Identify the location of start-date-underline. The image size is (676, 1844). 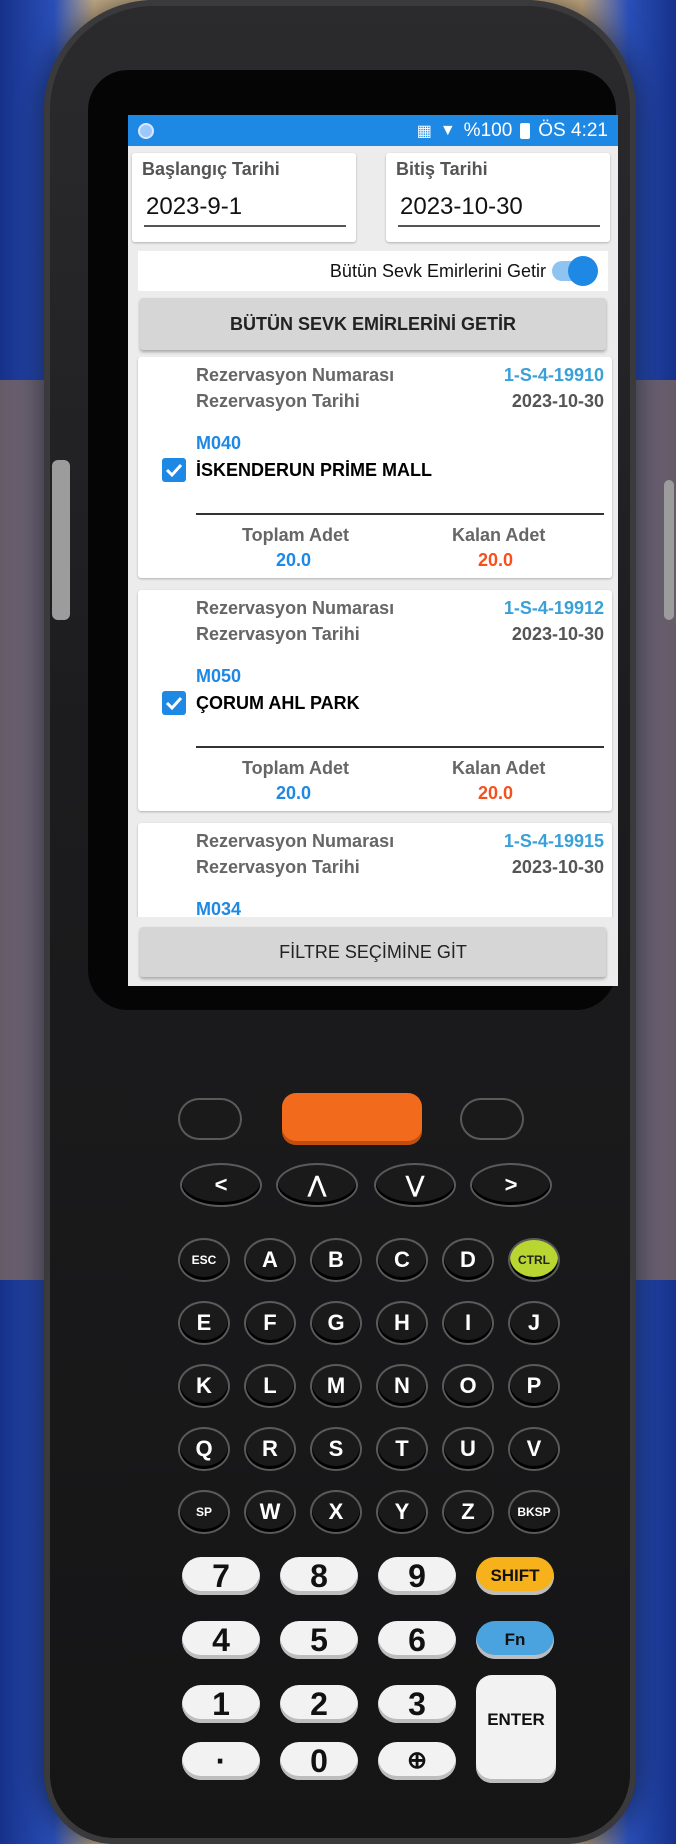
(245, 226).